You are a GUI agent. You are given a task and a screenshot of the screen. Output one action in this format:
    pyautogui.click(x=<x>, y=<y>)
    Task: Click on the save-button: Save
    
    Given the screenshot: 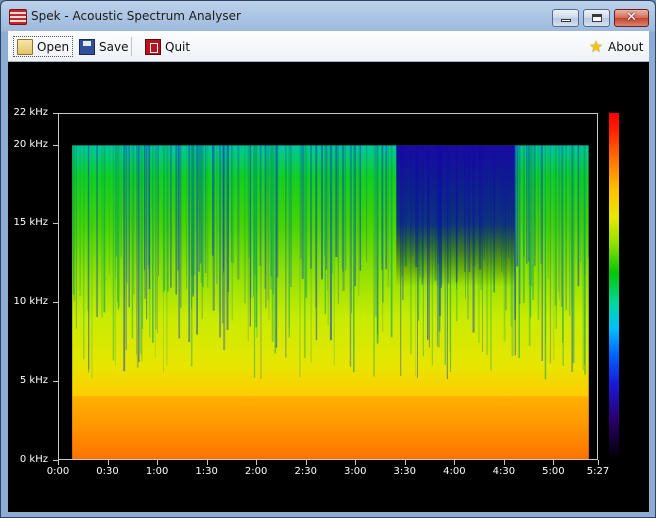 What is the action you would take?
    pyautogui.click(x=103, y=46)
    